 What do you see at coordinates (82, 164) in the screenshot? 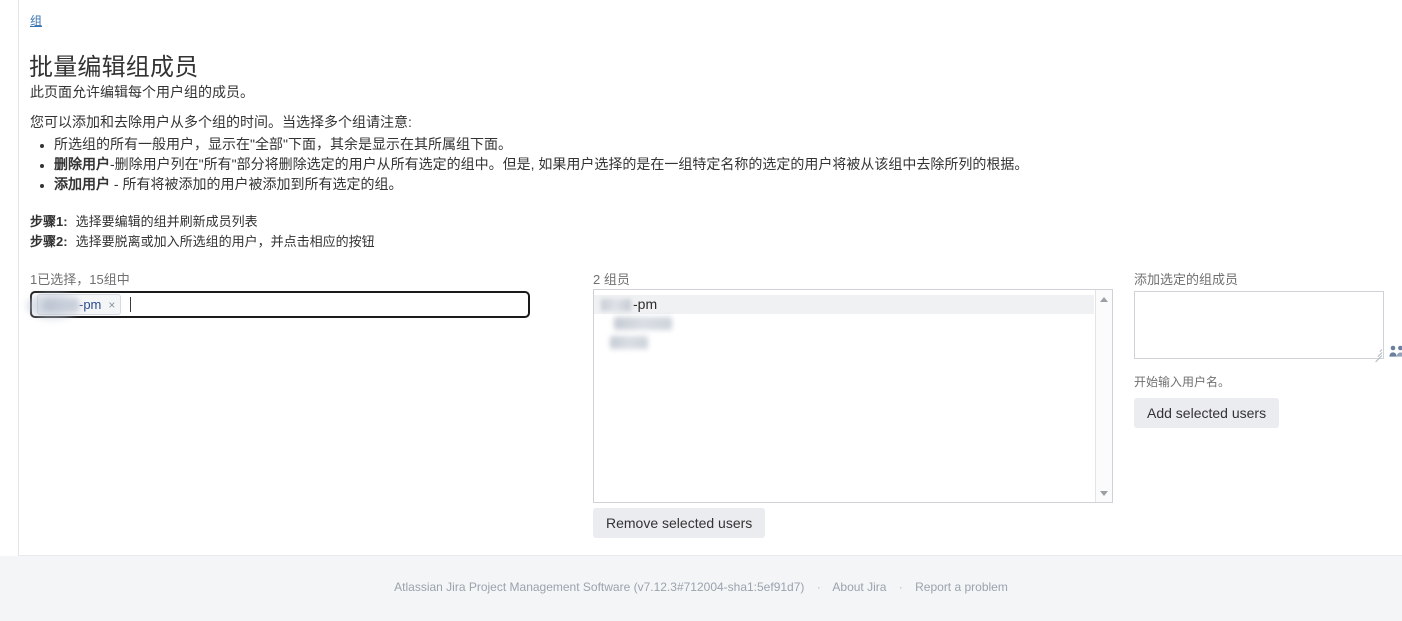
I see `note-bold: 删除用户` at bounding box center [82, 164].